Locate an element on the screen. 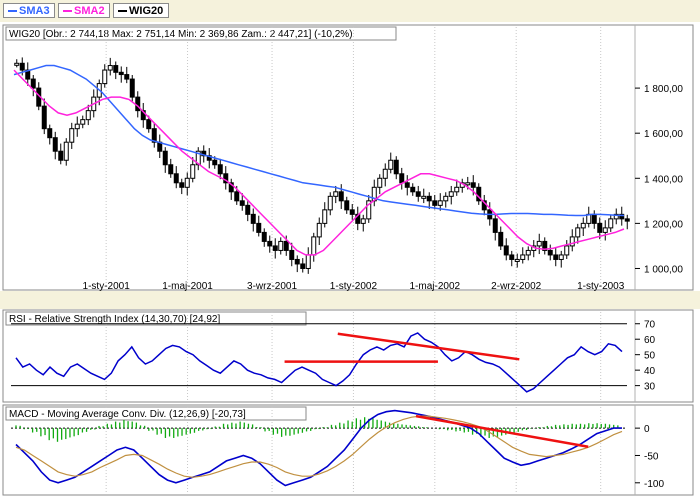 The image size is (700, 500). rsi-y-tick-label: 50 is located at coordinates (650, 356).